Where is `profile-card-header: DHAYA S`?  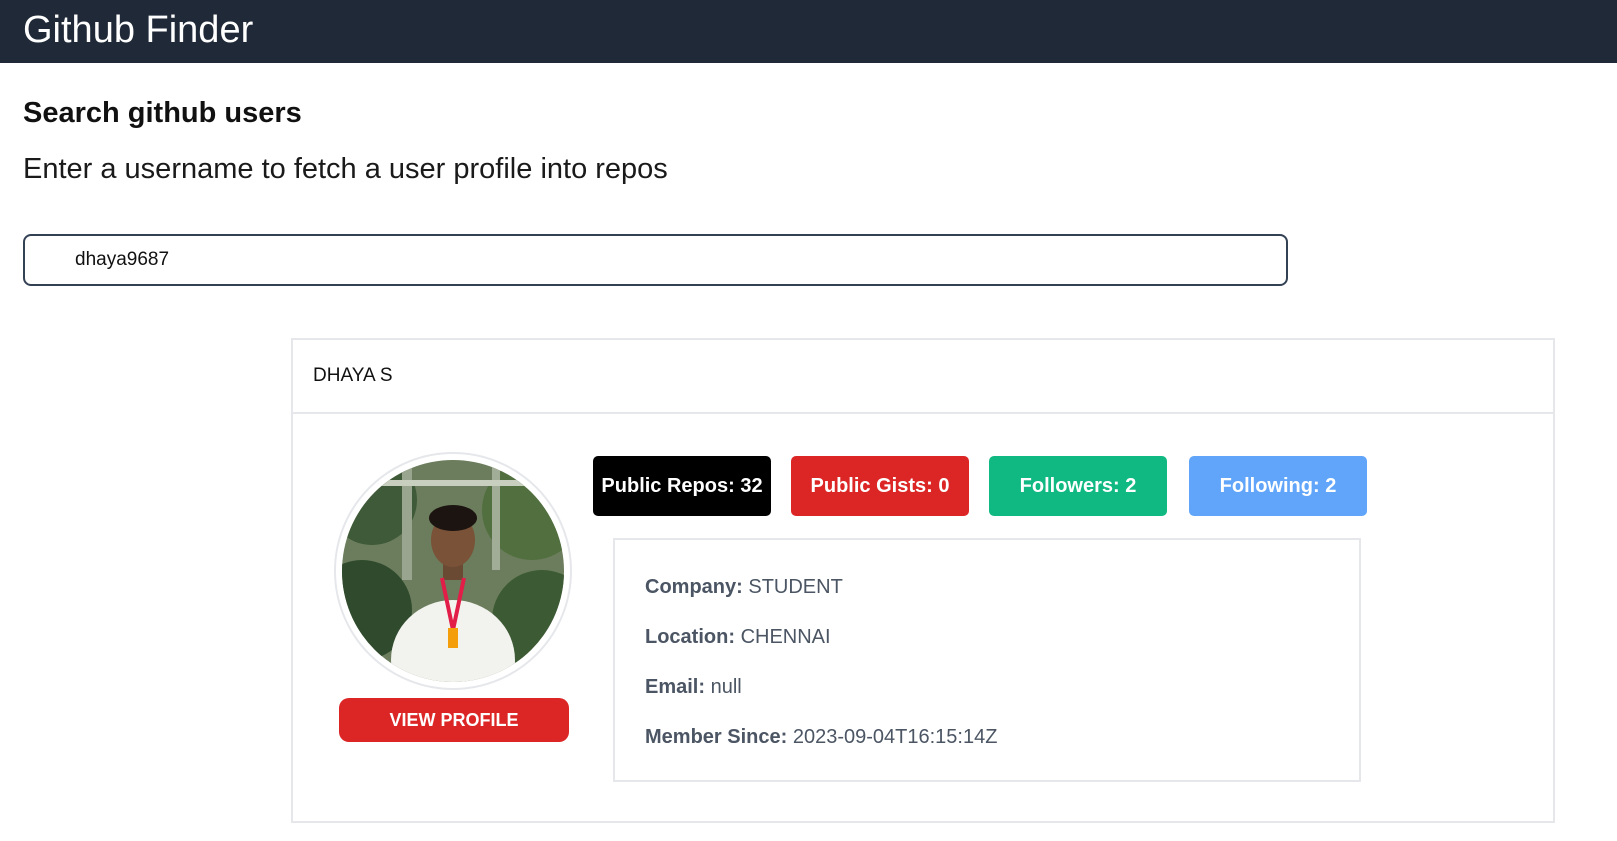 profile-card-header: DHAYA S is located at coordinates (923, 377).